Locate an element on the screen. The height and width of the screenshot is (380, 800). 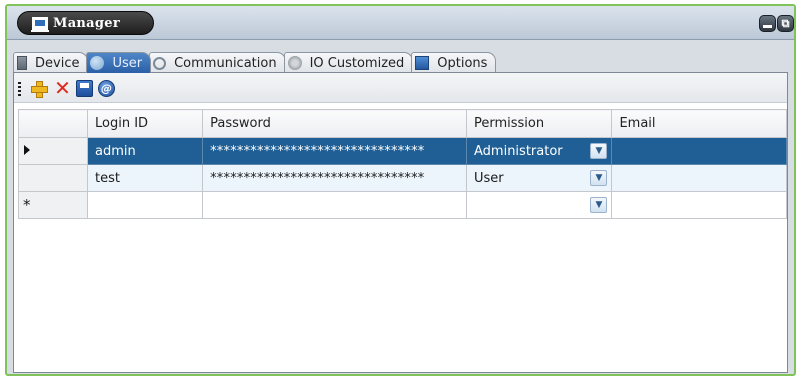
tab-device: Device is located at coordinates (51, 62).